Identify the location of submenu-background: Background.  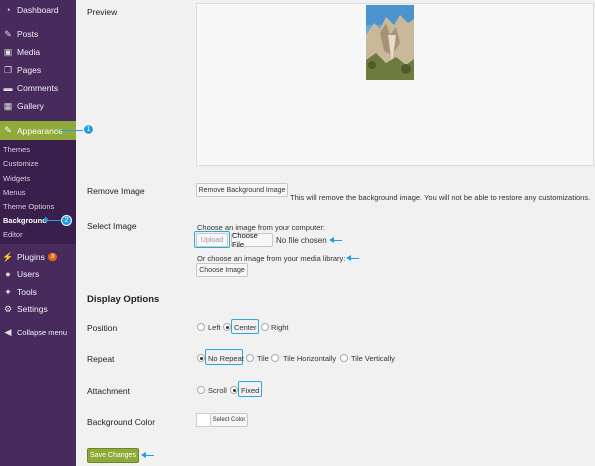
(25, 220).